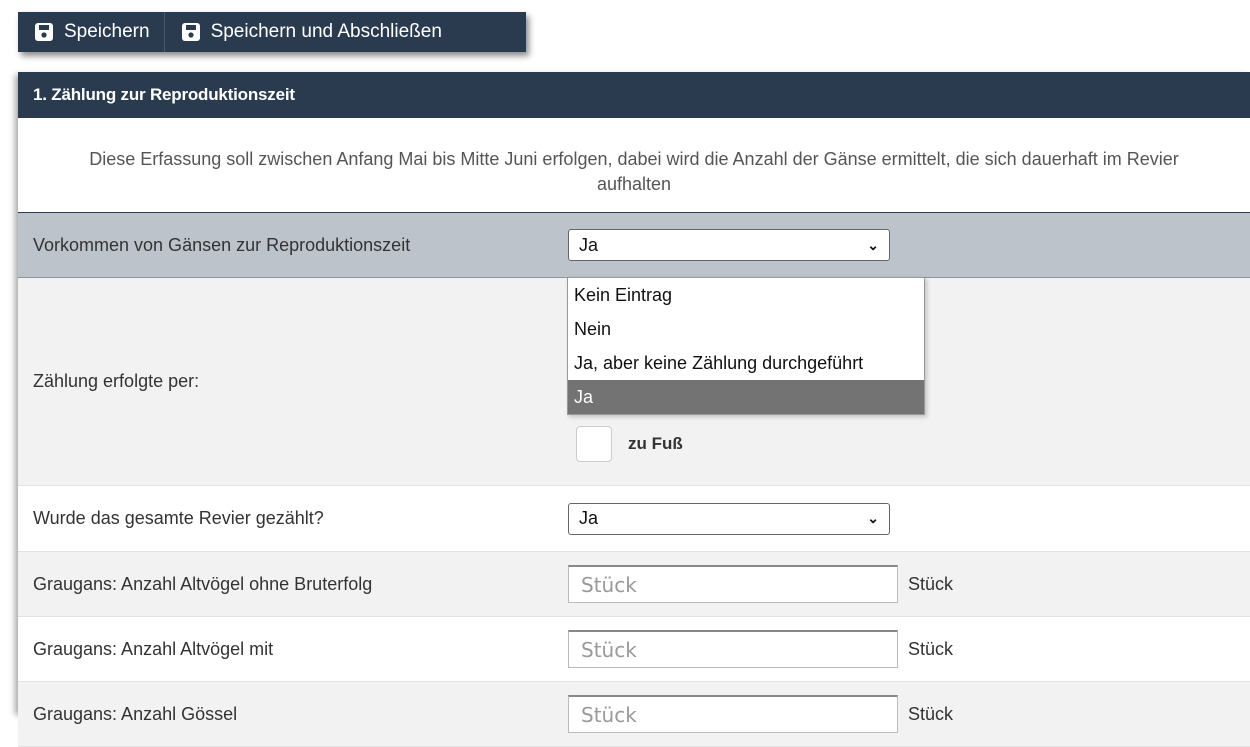 This screenshot has height=747, width=1250. I want to click on goessel-input: Stück, so click(733, 714).